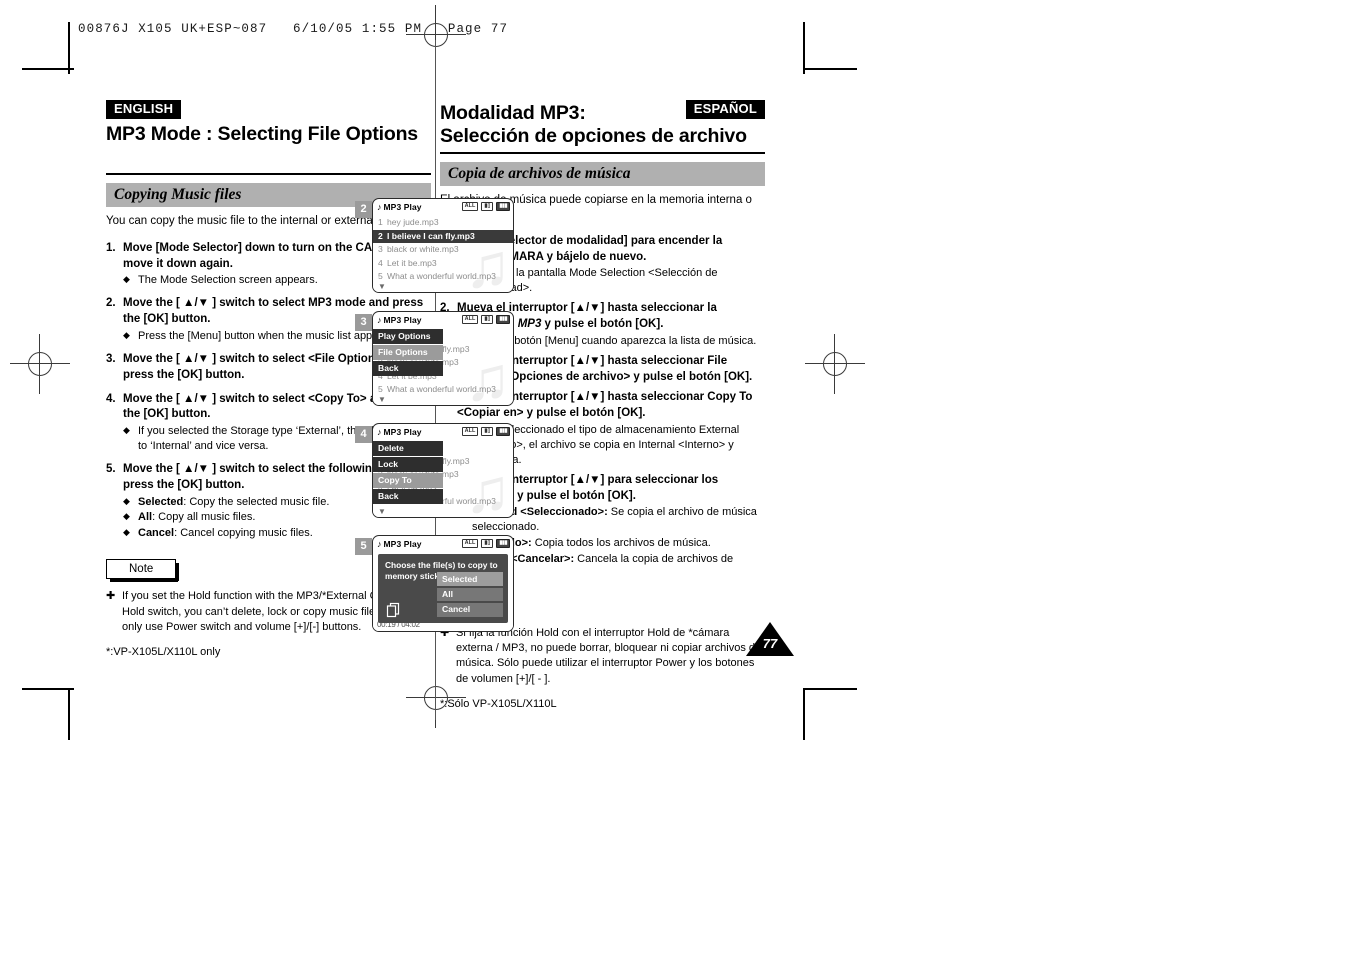 The height and width of the screenshot is (954, 1351). I want to click on crop-mark-bottom-right-horizontal, so click(831, 689).